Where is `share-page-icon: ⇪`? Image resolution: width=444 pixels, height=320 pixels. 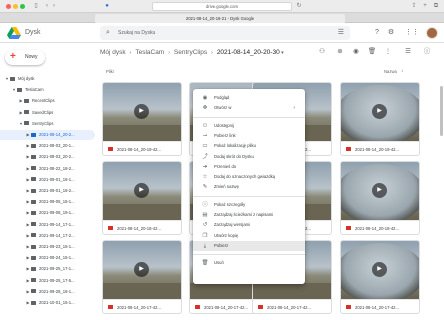 share-page-icon: ⇪ is located at coordinates (414, 6).